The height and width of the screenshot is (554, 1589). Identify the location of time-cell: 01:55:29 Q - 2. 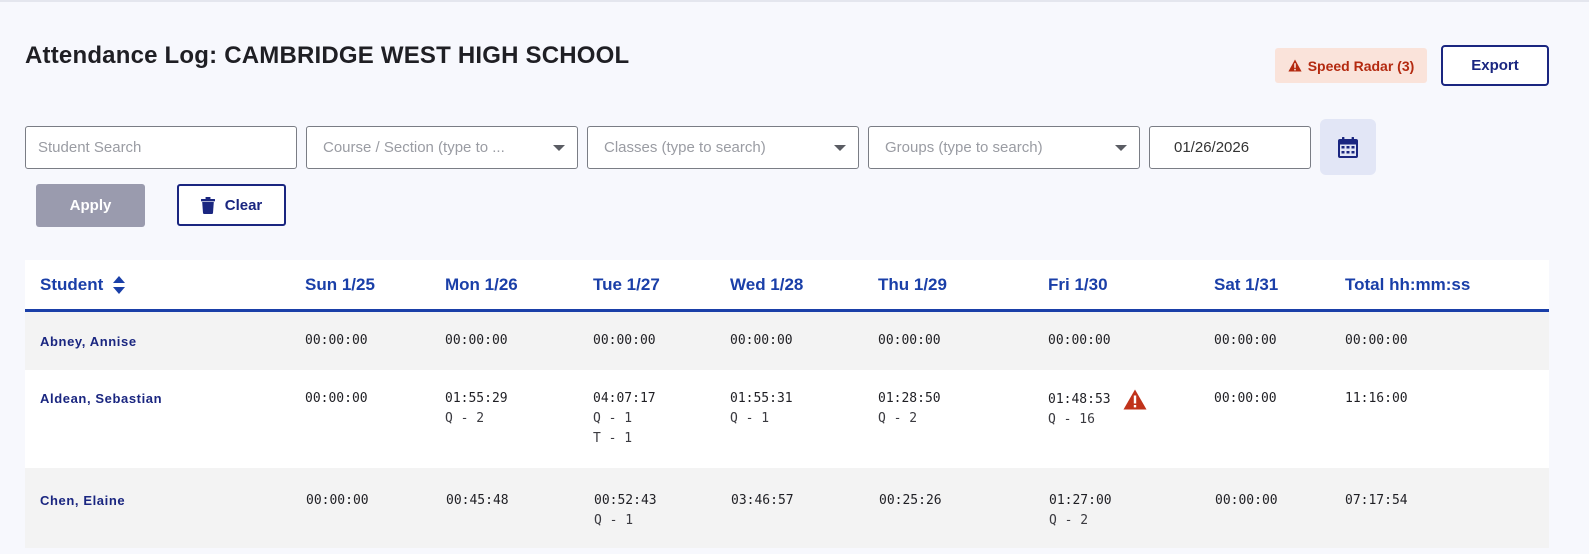
(476, 409).